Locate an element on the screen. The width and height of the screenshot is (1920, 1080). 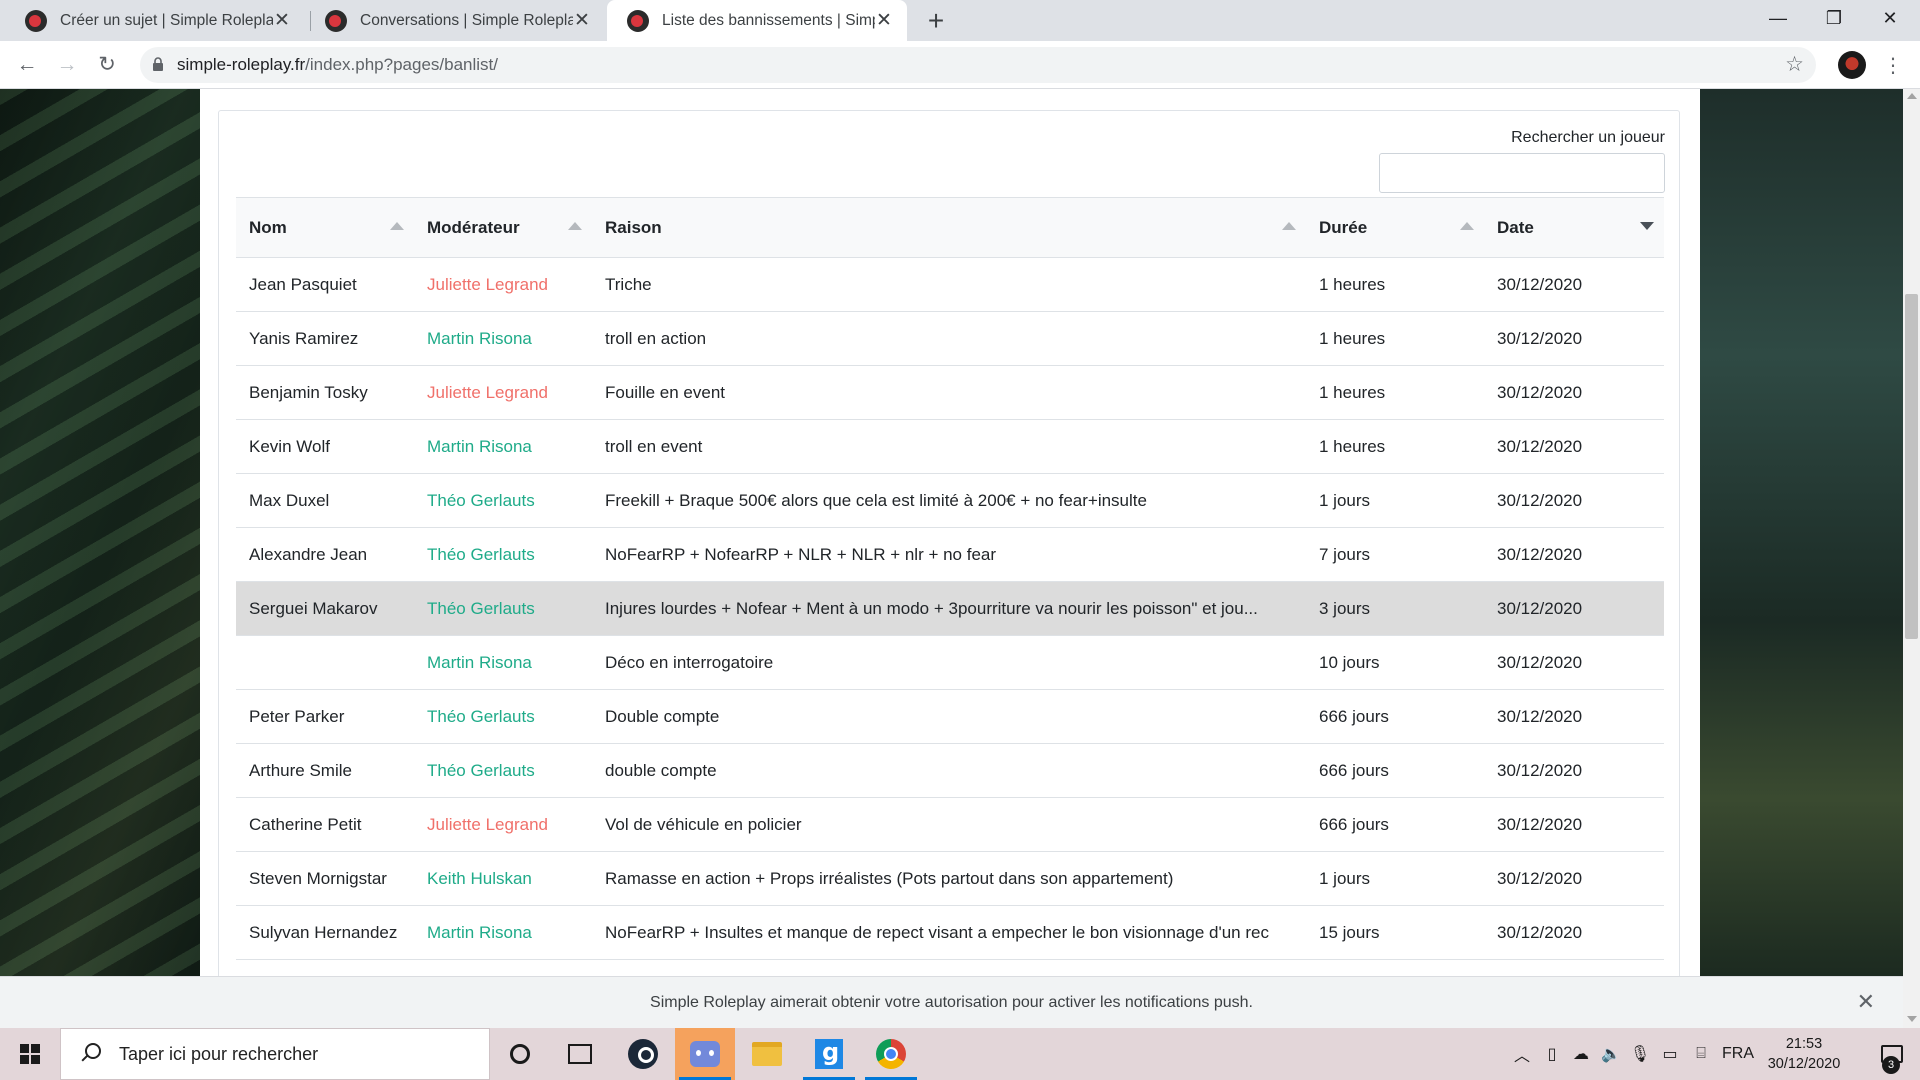
window-close-icon: ✕ is located at coordinates (1890, 18).